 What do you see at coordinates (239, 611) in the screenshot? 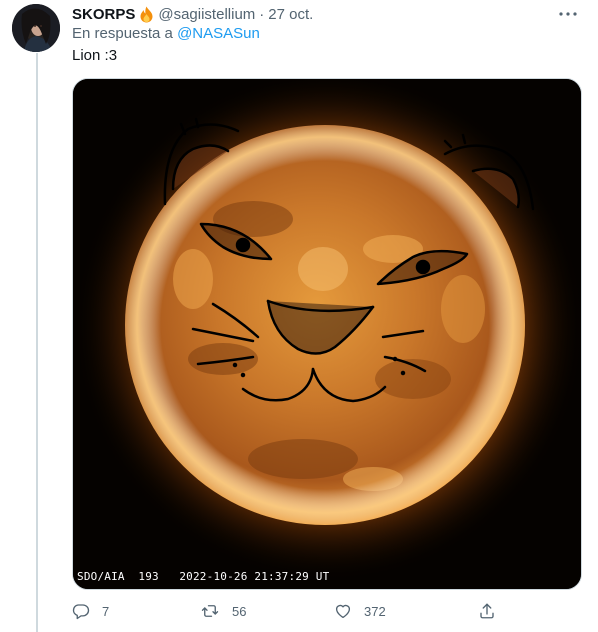
I see `retweet-count: 56` at bounding box center [239, 611].